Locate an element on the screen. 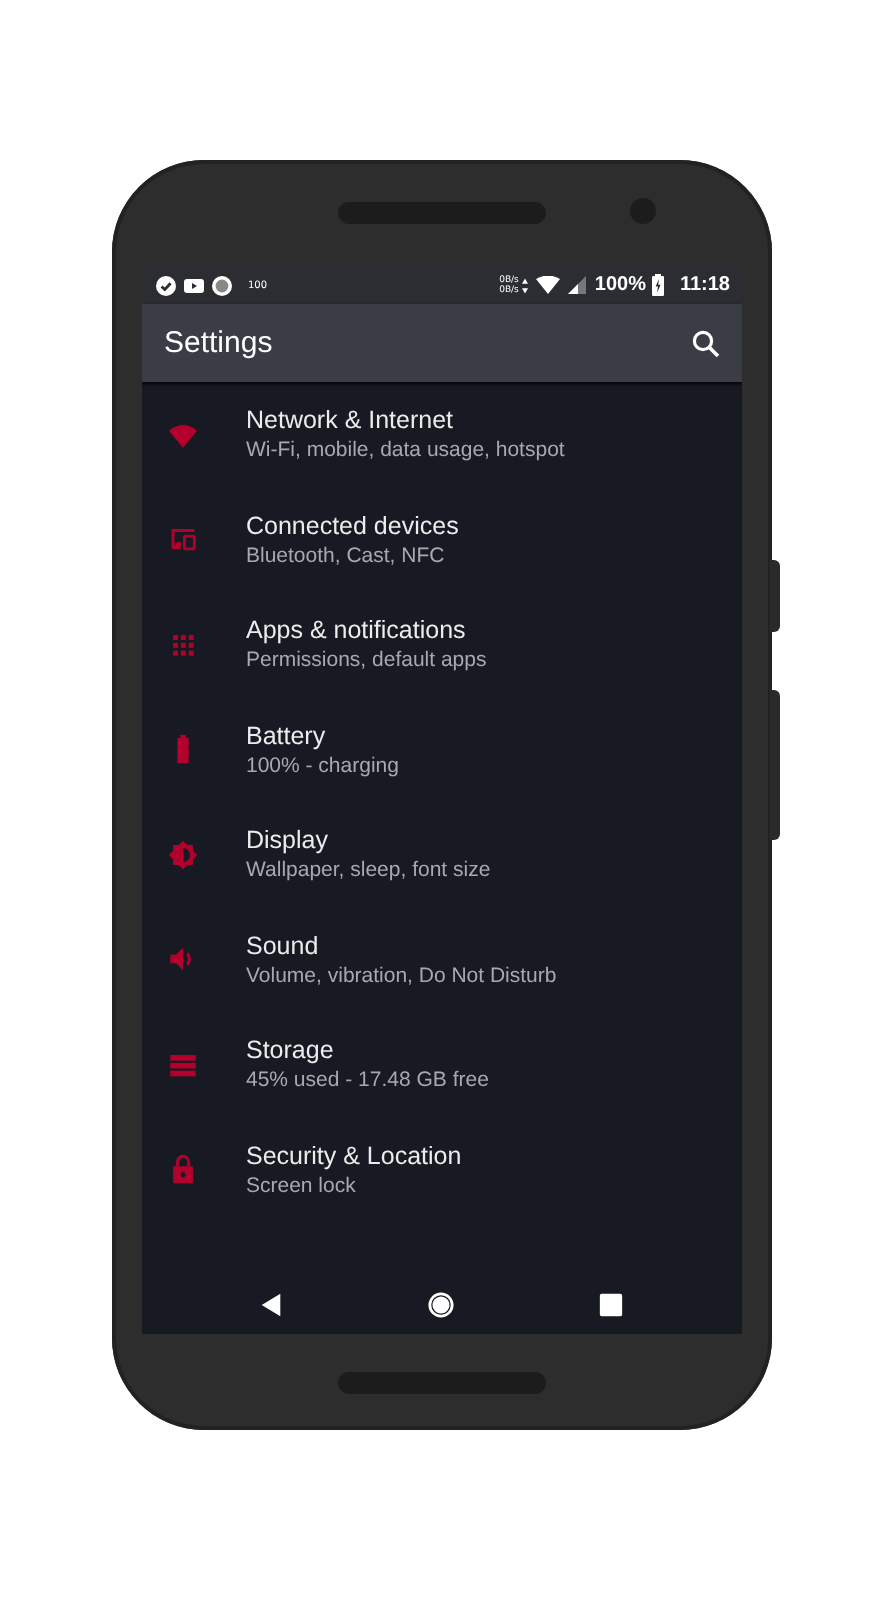 This screenshot has height=1600, width=888. item-title: Sound is located at coordinates (283, 945).